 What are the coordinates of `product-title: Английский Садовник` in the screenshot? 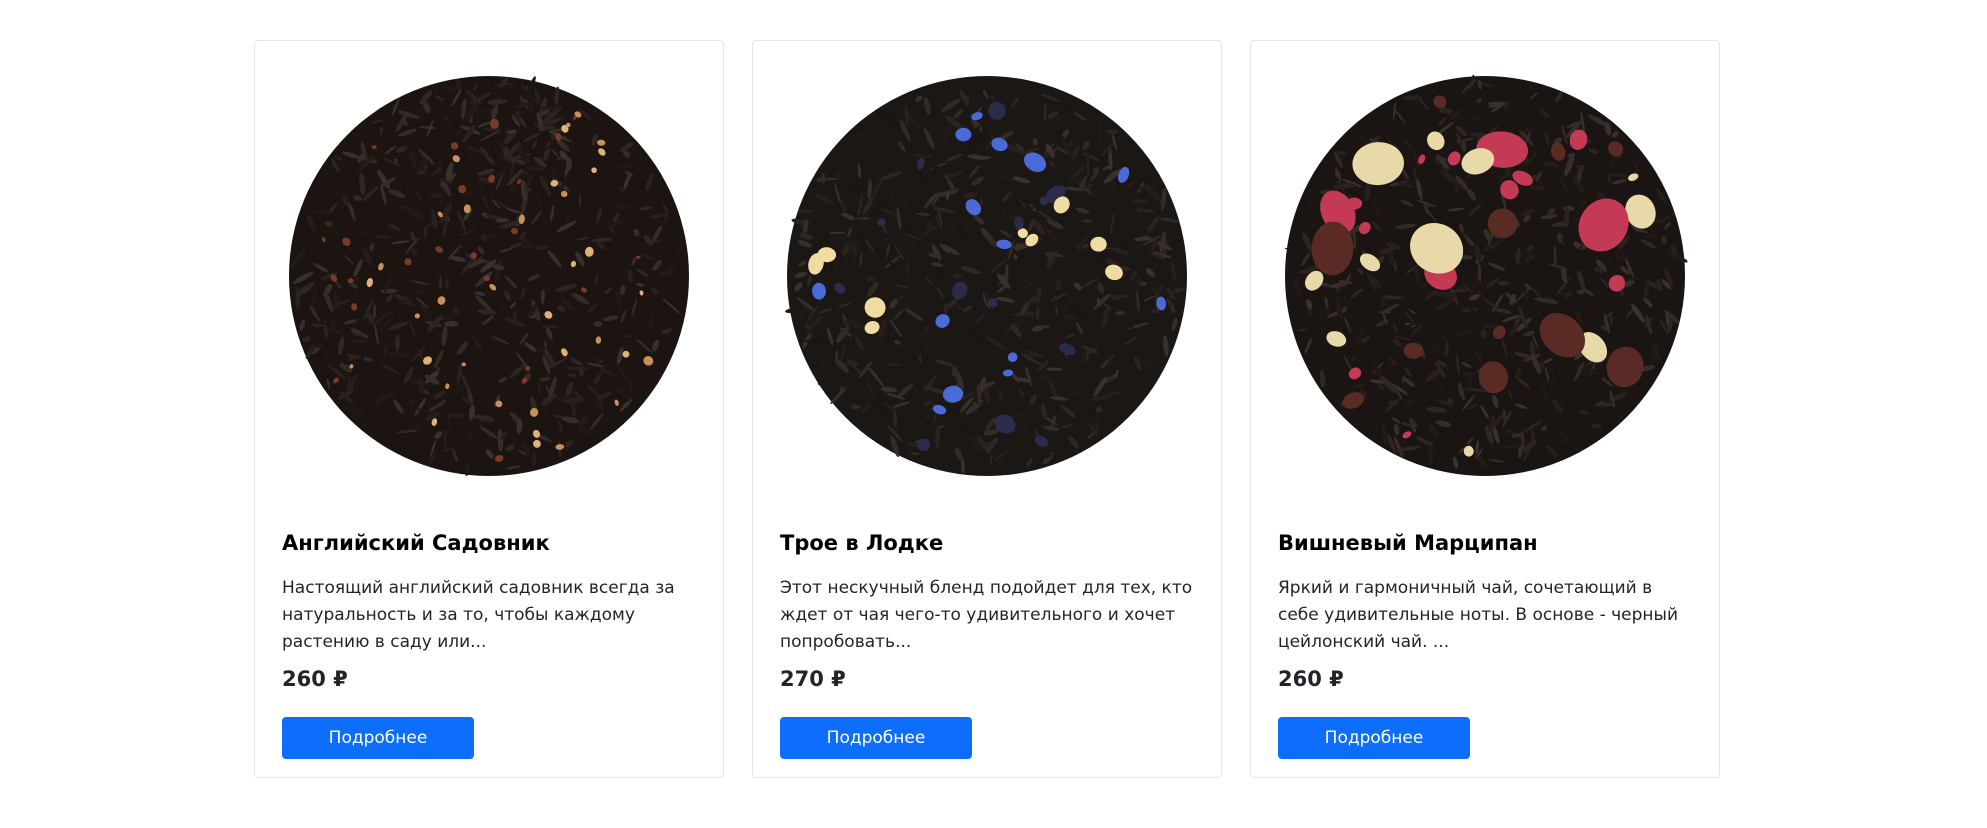 It's located at (416, 543).